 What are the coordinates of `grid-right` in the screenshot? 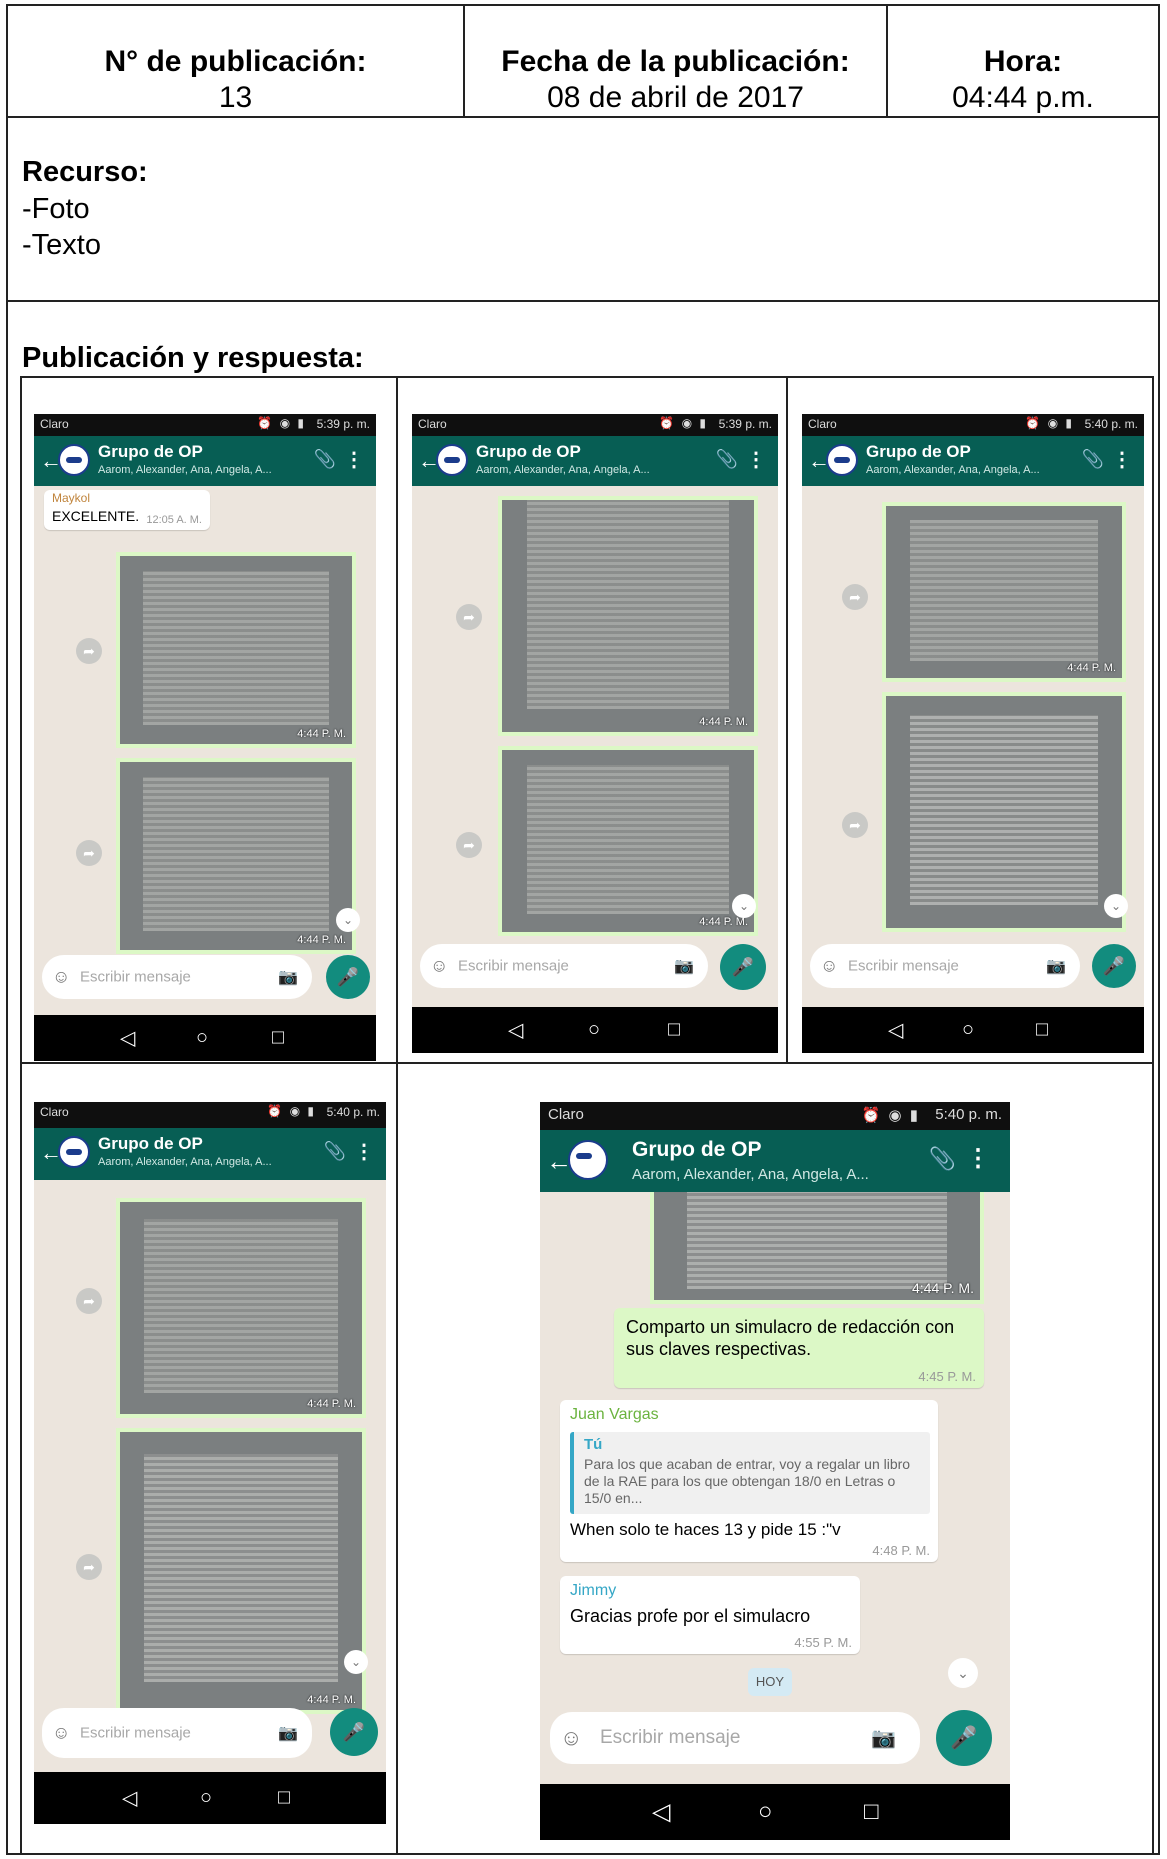 It's located at (1153, 1115).